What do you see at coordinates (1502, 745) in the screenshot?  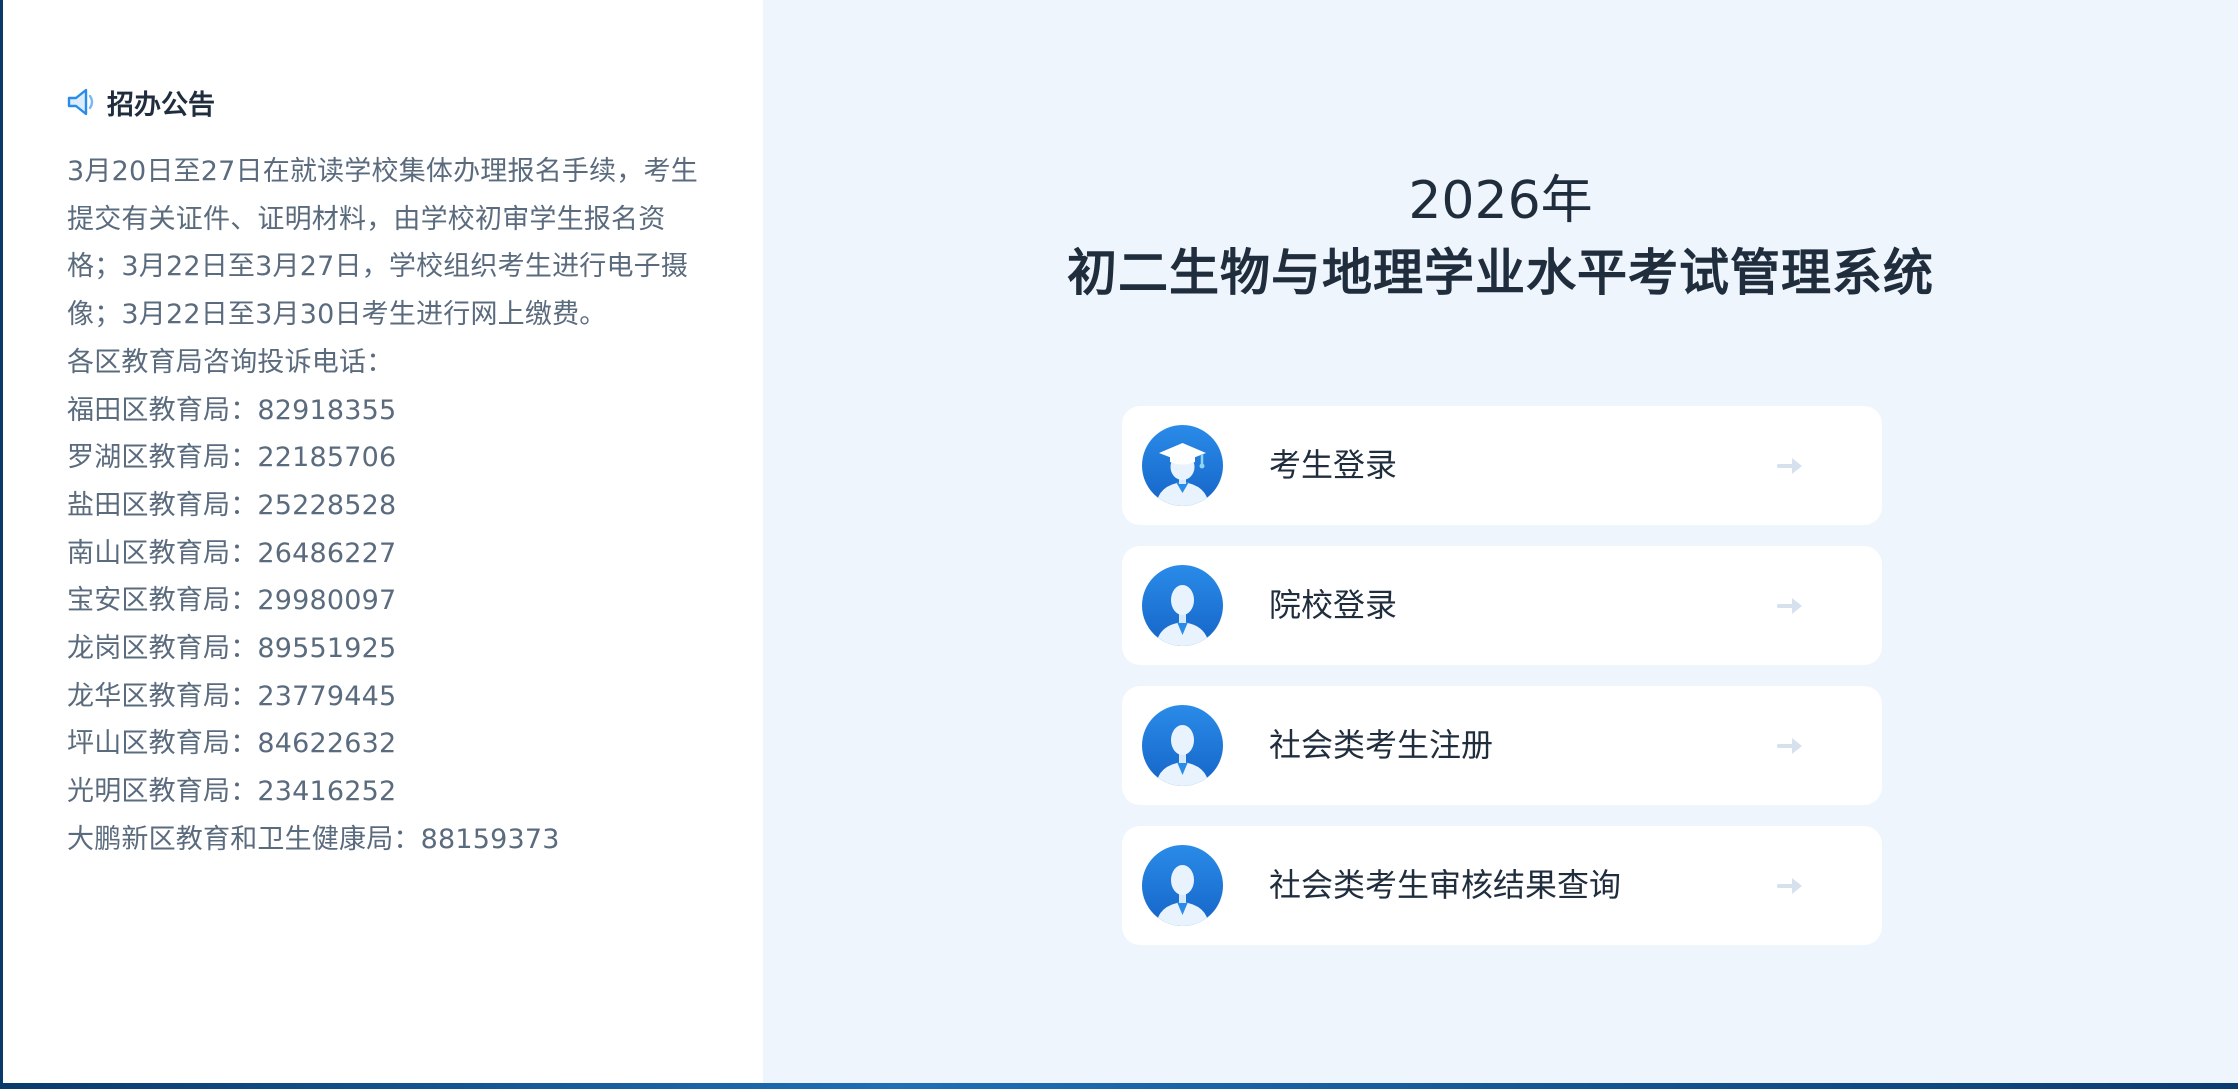 I see `social-register-button: 社会类考生注册` at bounding box center [1502, 745].